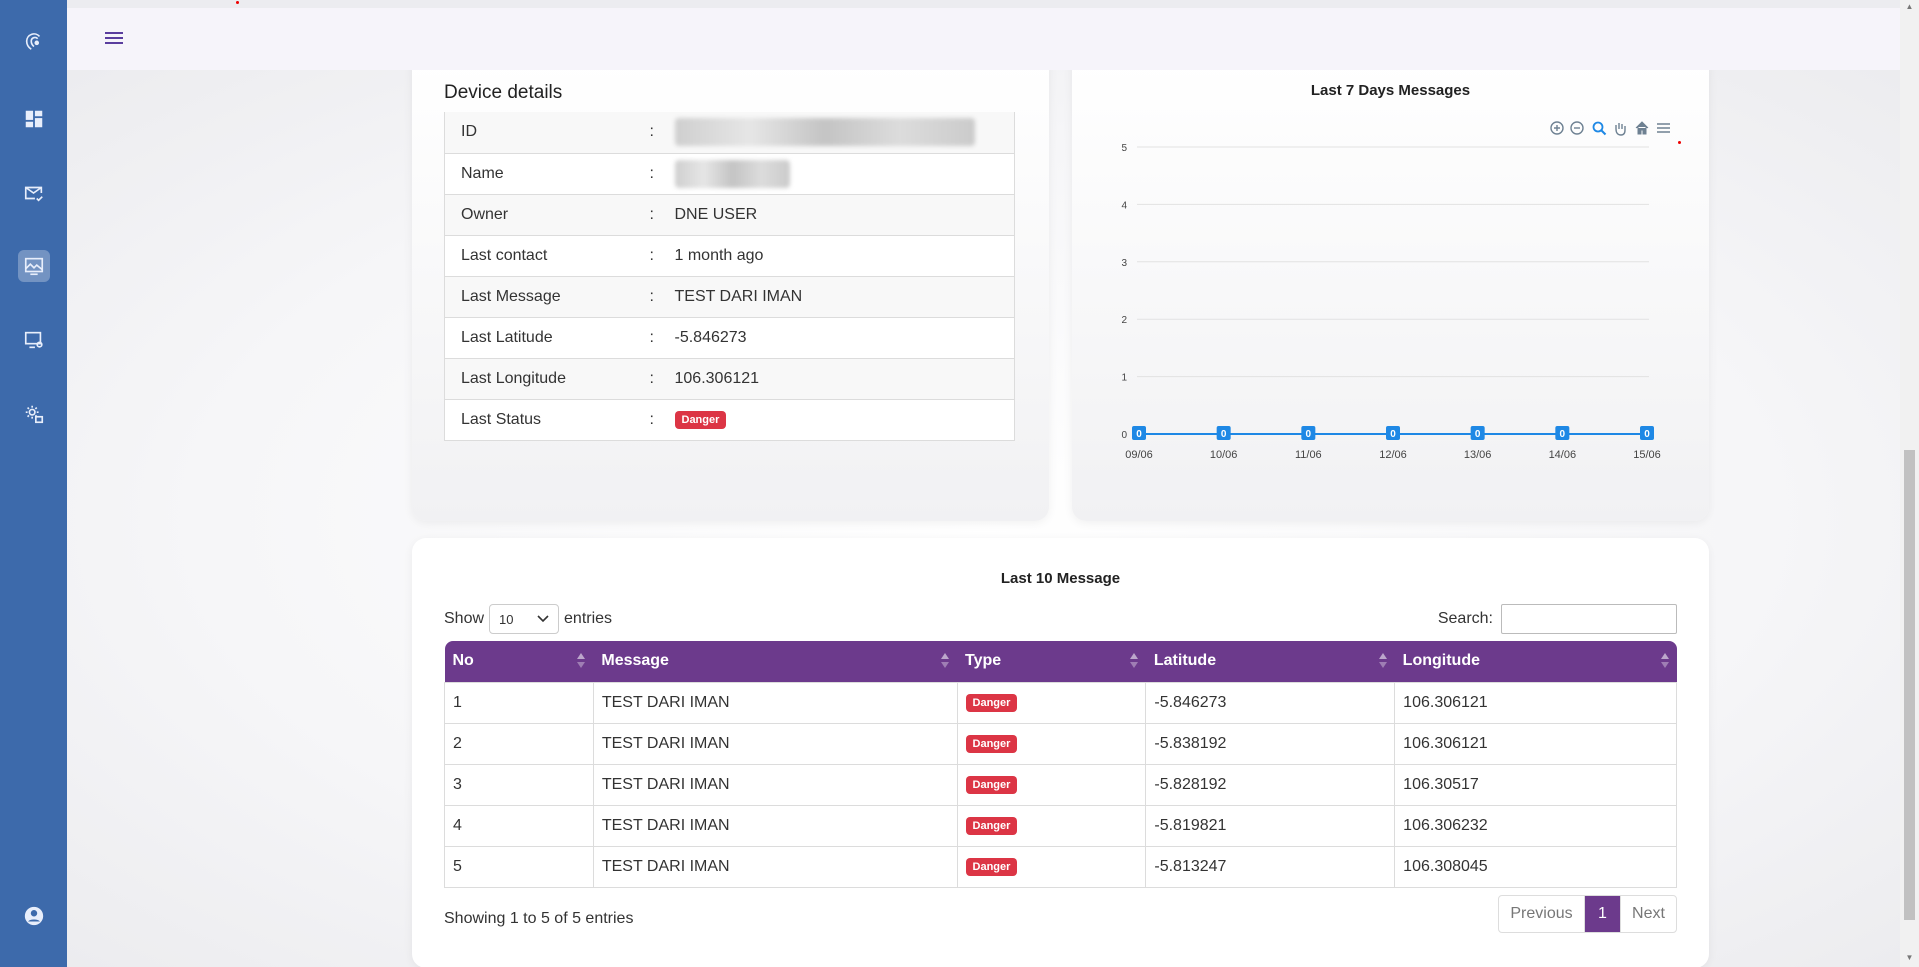 The image size is (1919, 967). I want to click on cell-lat: -5.819821, so click(1270, 825).